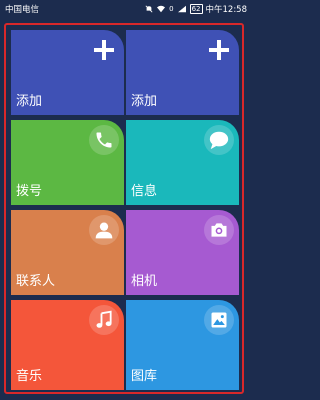  What do you see at coordinates (36, 281) in the screenshot?
I see `tile-label: 联系人` at bounding box center [36, 281].